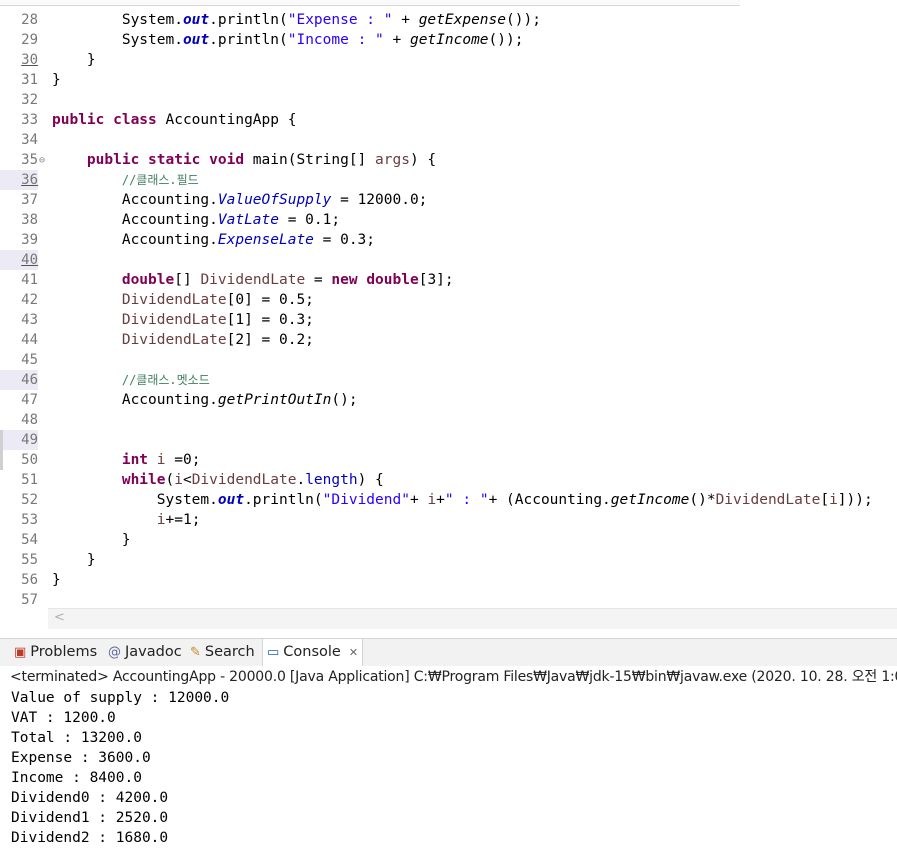  What do you see at coordinates (214, 240) in the screenshot?
I see `code-text: Accounting.ExpenseLate = 0.3;` at bounding box center [214, 240].